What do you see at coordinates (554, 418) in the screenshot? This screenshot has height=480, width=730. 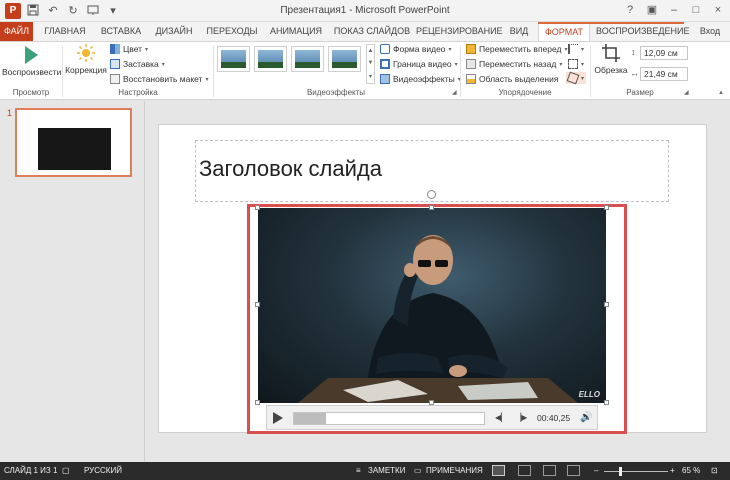 I see `playback-time: 00:40,25` at bounding box center [554, 418].